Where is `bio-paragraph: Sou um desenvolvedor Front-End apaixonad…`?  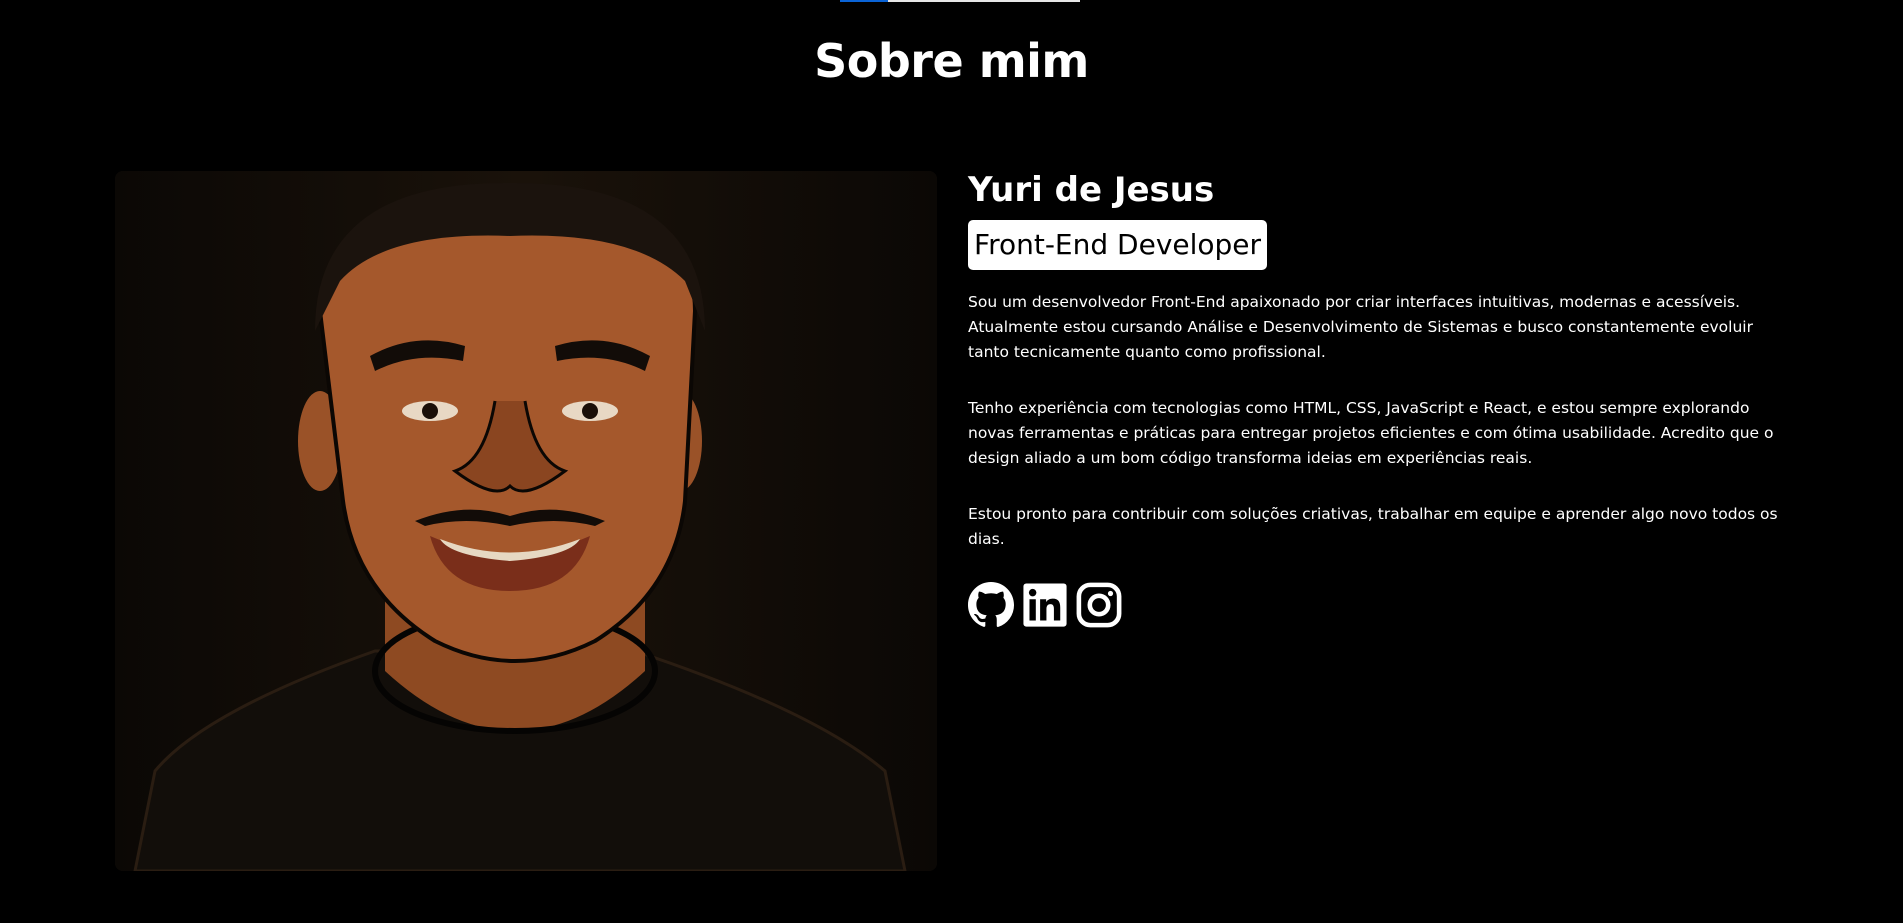
bio-paragraph: Sou um desenvolvedor Front-End apaixonad… is located at coordinates (1360, 327).